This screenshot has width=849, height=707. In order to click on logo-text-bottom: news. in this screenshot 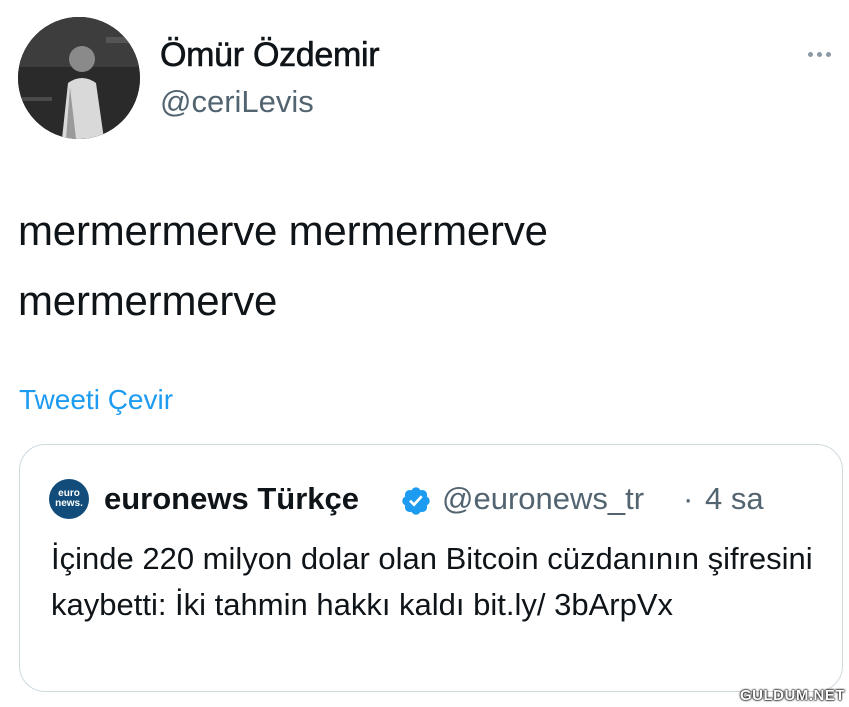, I will do `click(69, 503)`.